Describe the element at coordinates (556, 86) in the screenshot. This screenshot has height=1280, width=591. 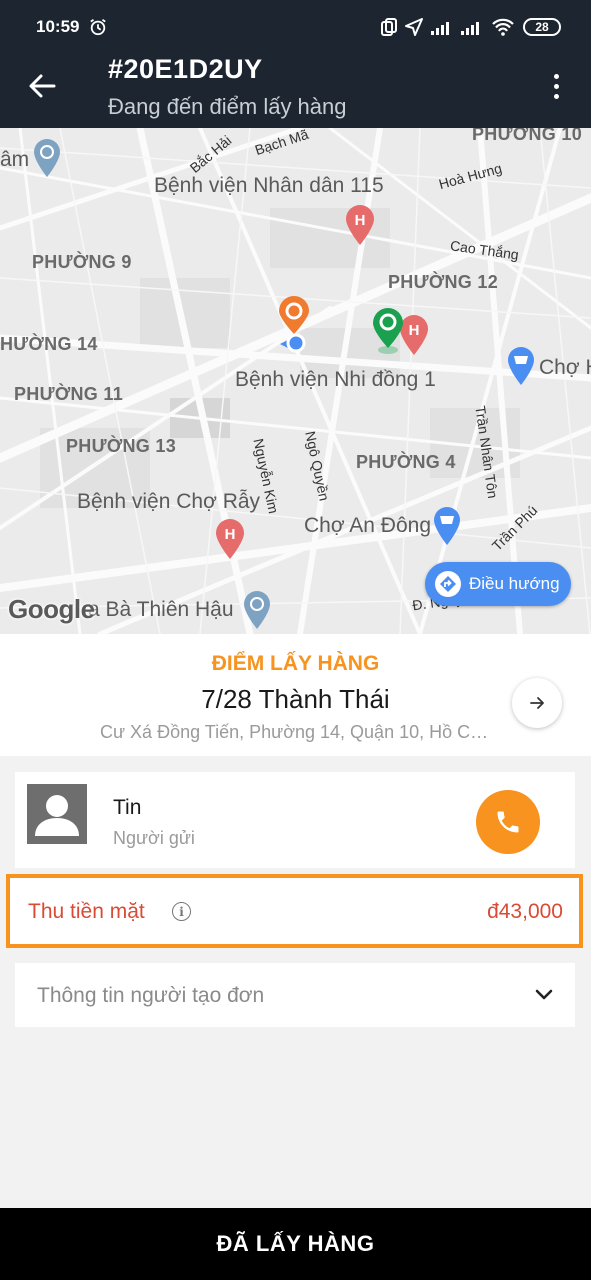
I see `more-options-button` at that location.